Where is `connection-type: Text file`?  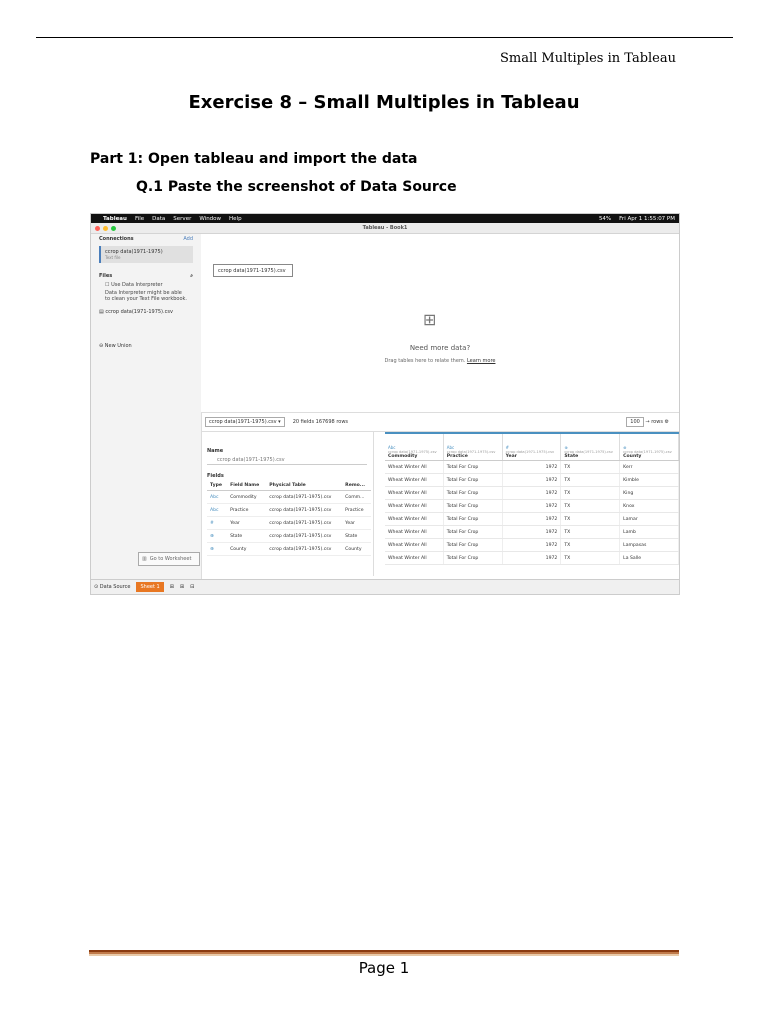
connection-type: Text file is located at coordinates (113, 257).